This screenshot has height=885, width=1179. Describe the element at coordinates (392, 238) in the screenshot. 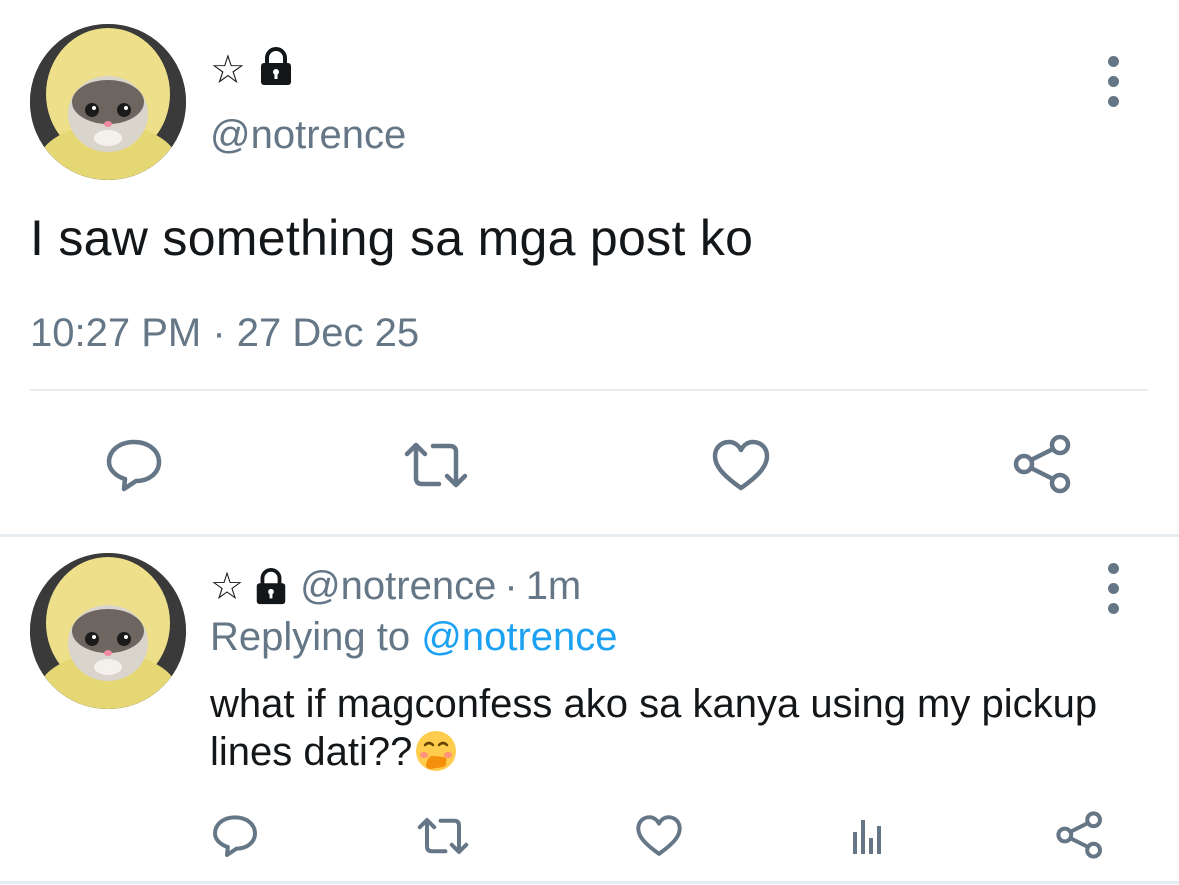

I see `tweet-text: I saw something sa mga post ko` at that location.